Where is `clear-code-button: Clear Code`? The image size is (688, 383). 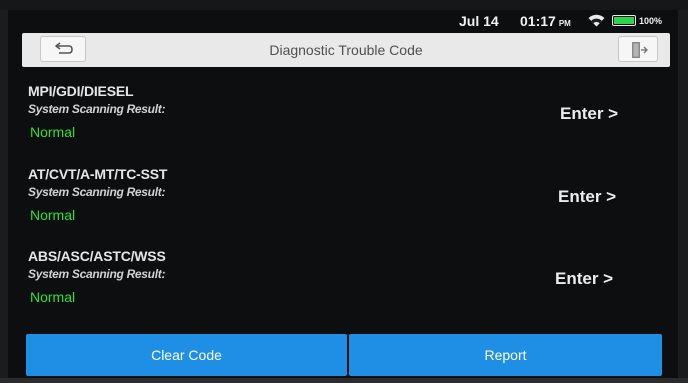 clear-code-button: Clear Code is located at coordinates (186, 355).